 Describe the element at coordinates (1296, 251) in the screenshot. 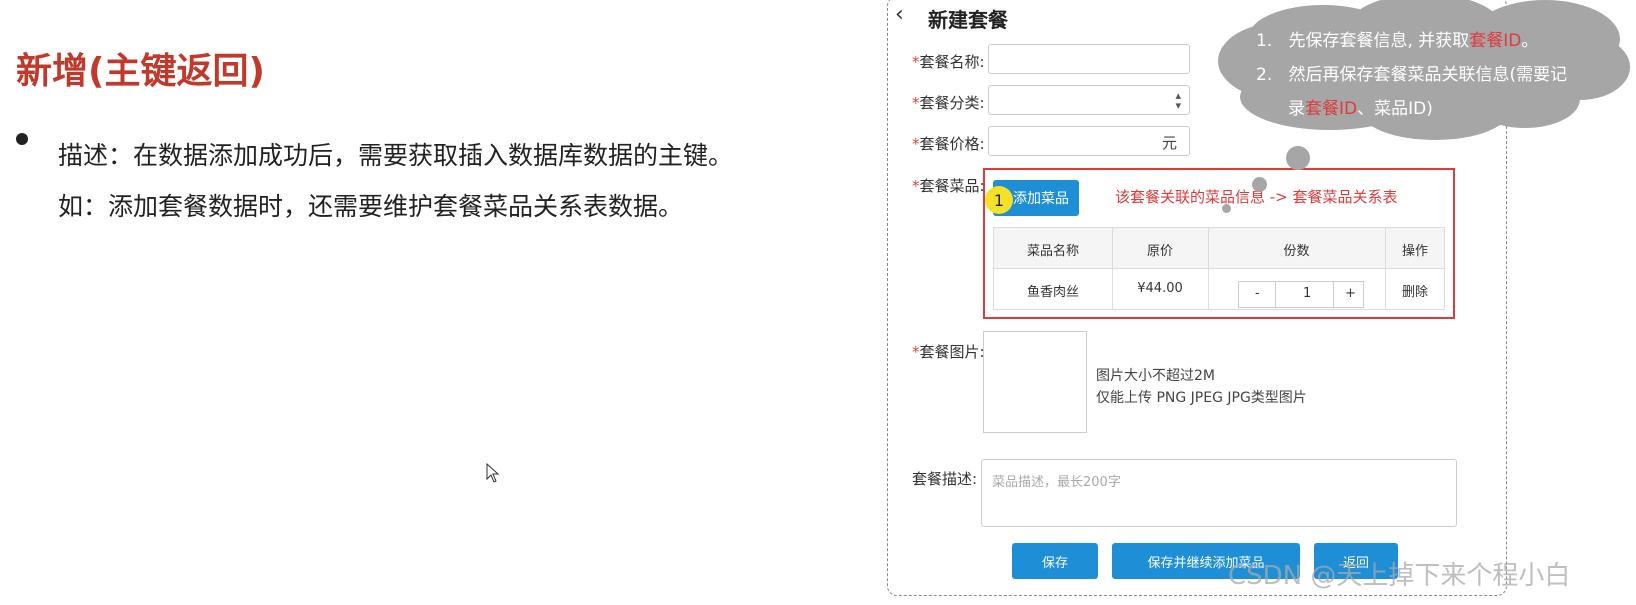

I see `header-quantity: 份数` at that location.